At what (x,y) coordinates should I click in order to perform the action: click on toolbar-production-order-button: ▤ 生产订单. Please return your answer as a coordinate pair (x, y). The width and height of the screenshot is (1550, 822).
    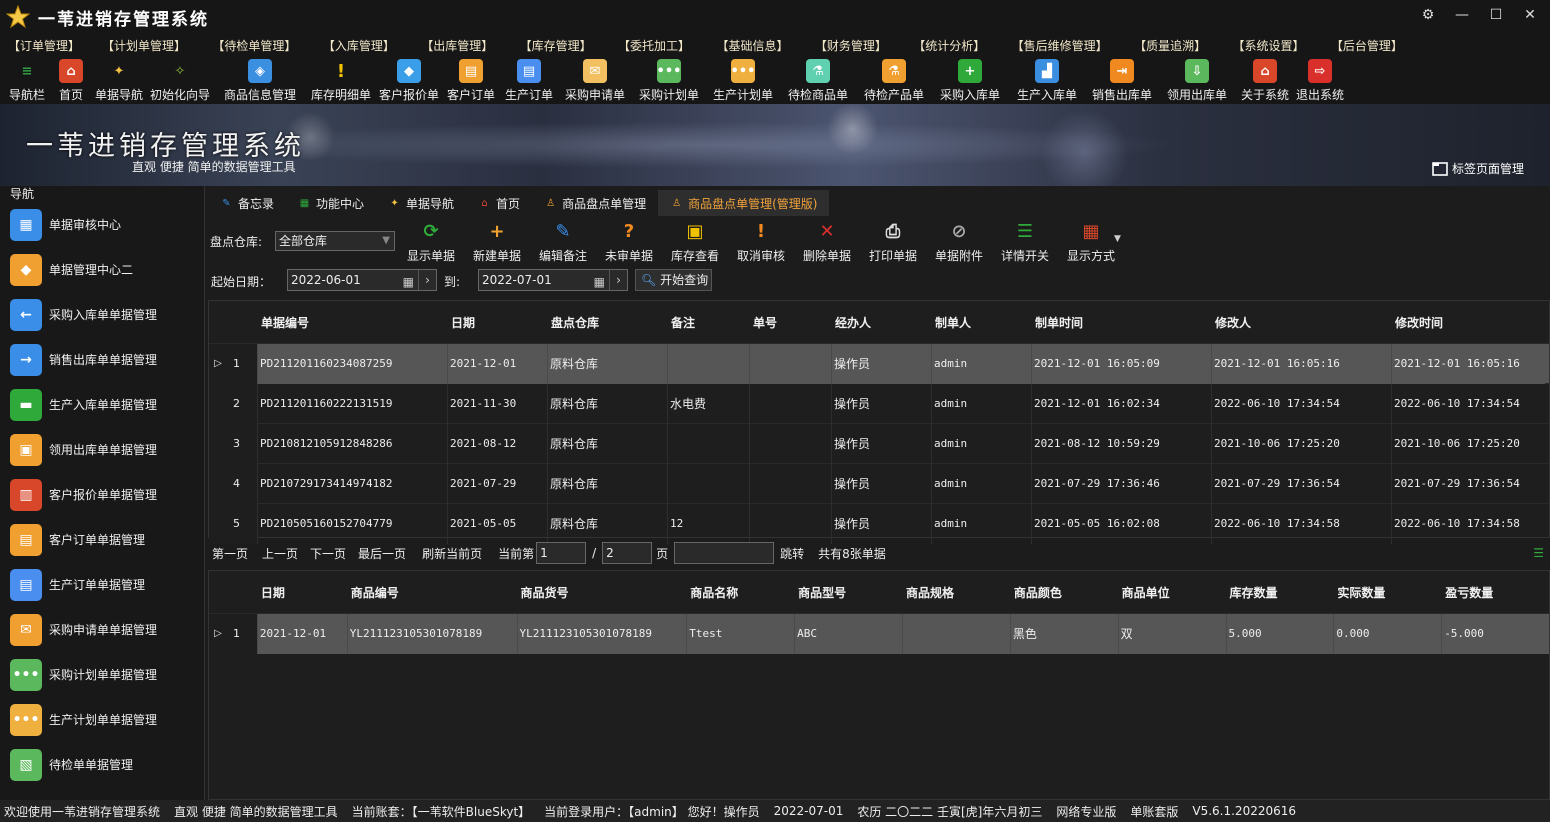
    Looking at the image, I should click on (529, 80).